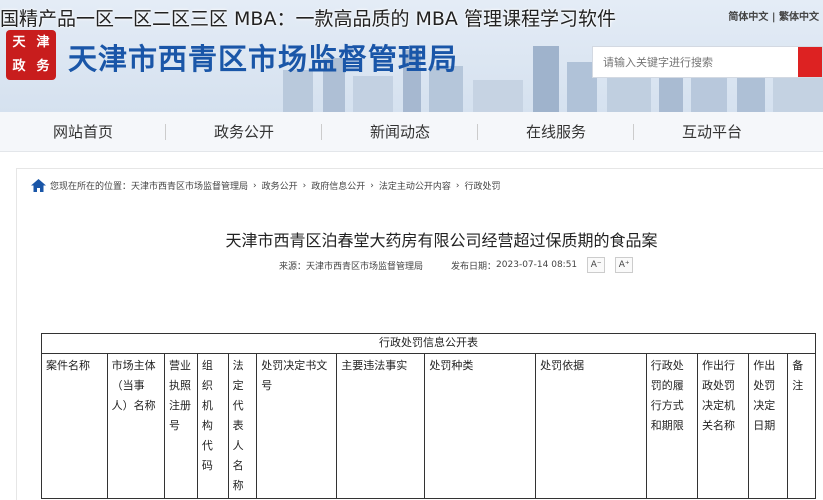  What do you see at coordinates (74, 426) in the screenshot?
I see `table-header-cell: 案件名称` at bounding box center [74, 426].